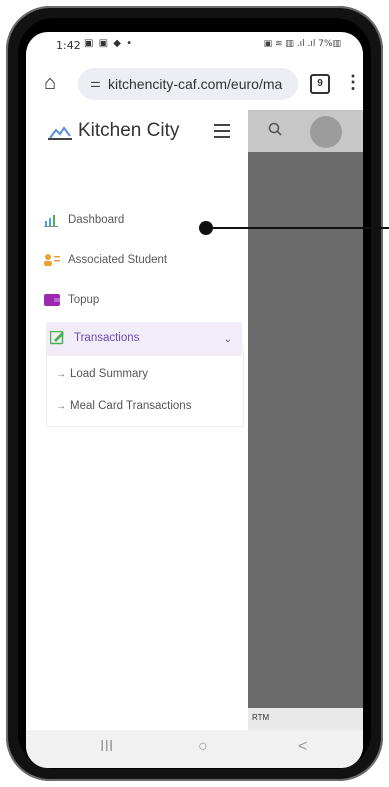 This screenshot has width=389, height=787. What do you see at coordinates (302, 747) in the screenshot?
I see `back-button: <` at bounding box center [302, 747].